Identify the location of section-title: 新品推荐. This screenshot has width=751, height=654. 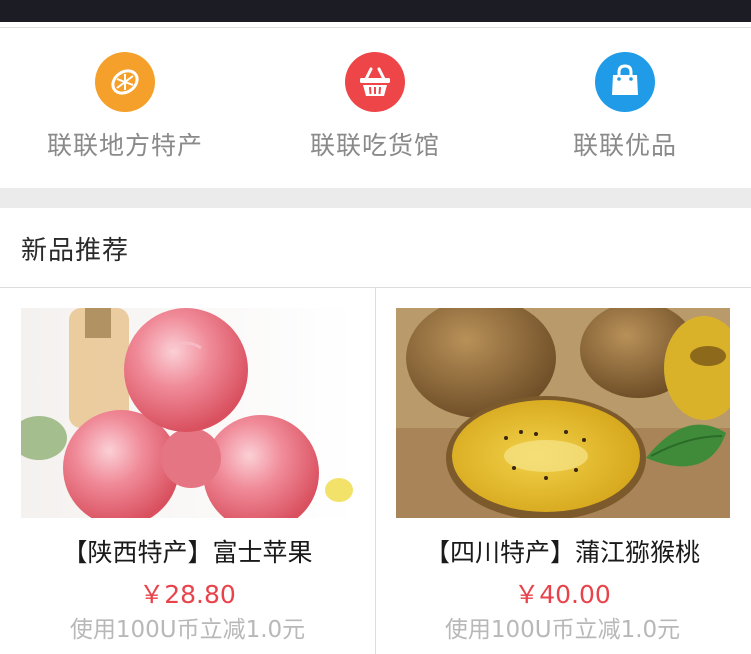
(75, 251).